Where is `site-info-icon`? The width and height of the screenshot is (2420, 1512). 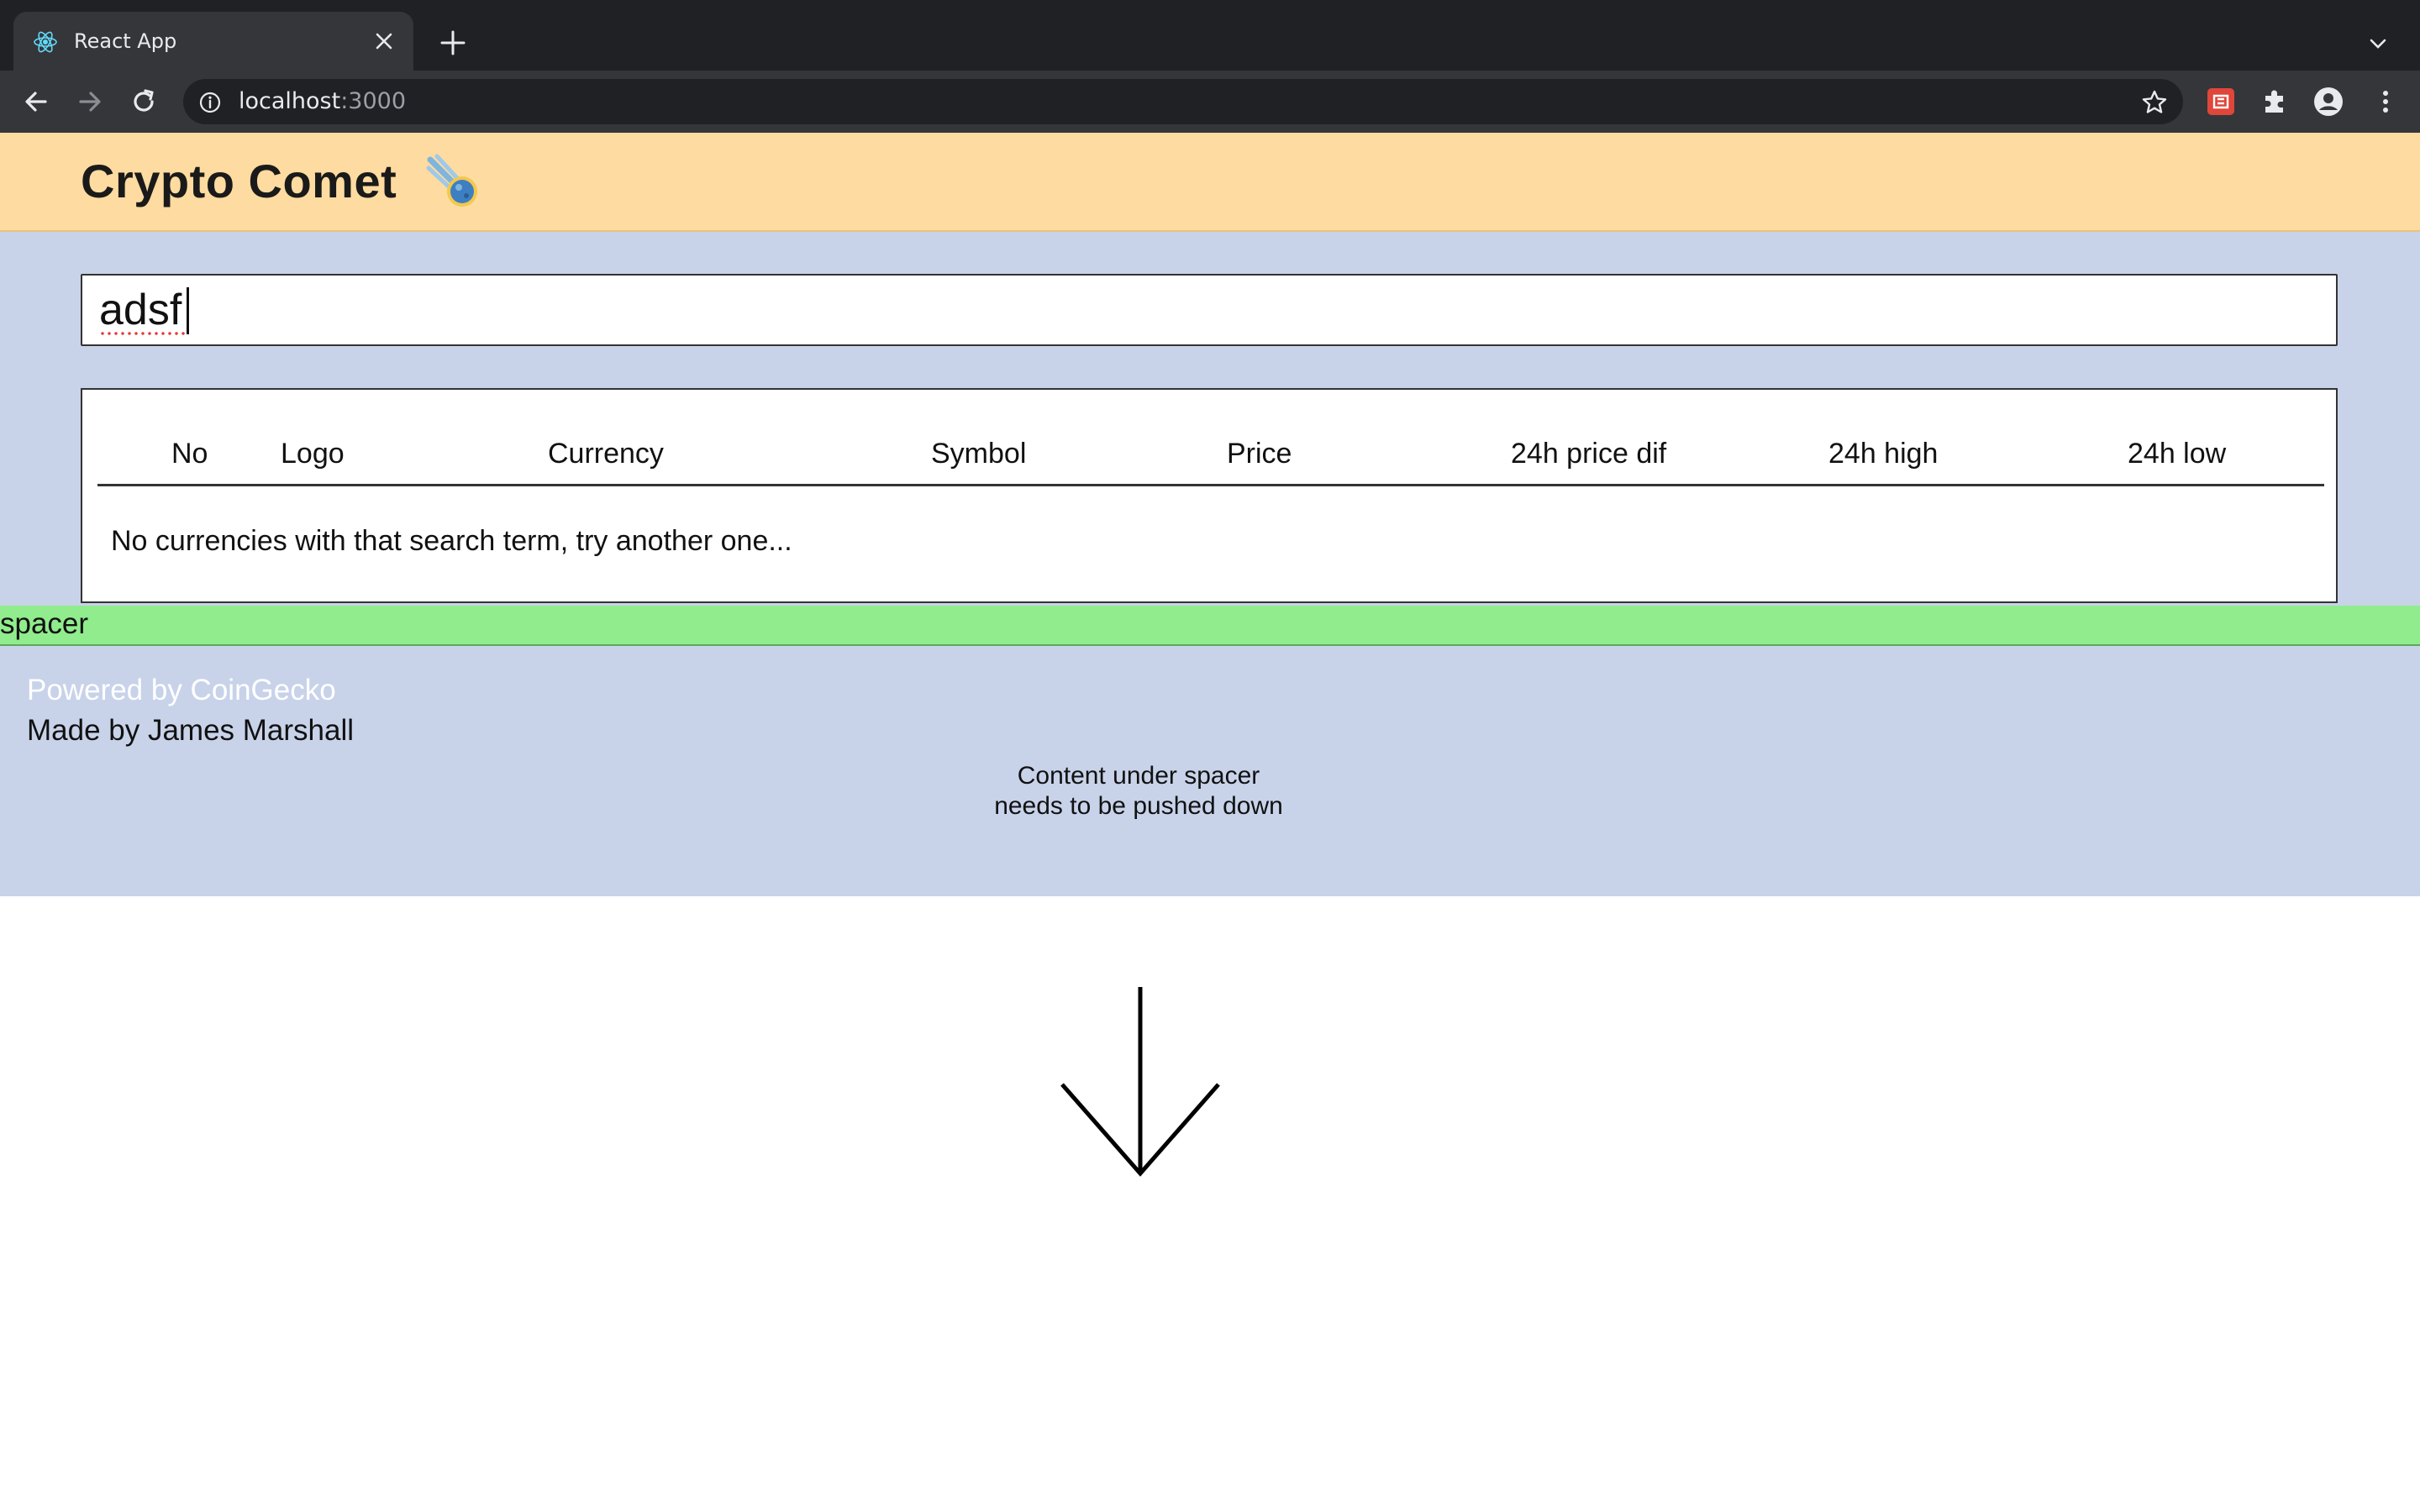
site-info-icon is located at coordinates (210, 102).